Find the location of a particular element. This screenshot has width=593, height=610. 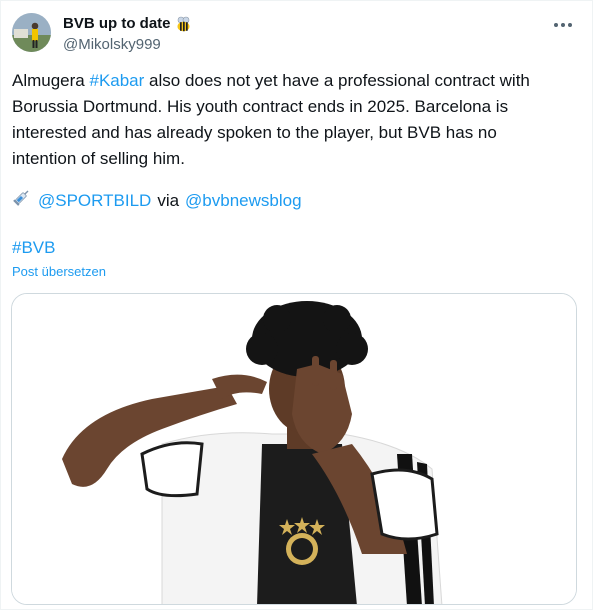

source-line: @SPORTBILD via @bvbnewsblog is located at coordinates (157, 201).